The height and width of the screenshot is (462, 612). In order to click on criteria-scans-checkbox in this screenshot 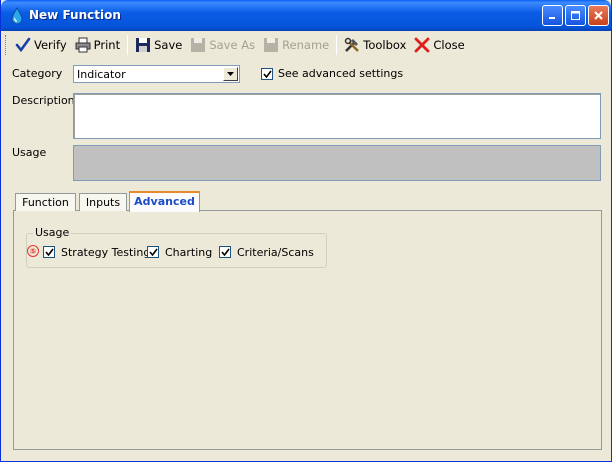, I will do `click(225, 252)`.